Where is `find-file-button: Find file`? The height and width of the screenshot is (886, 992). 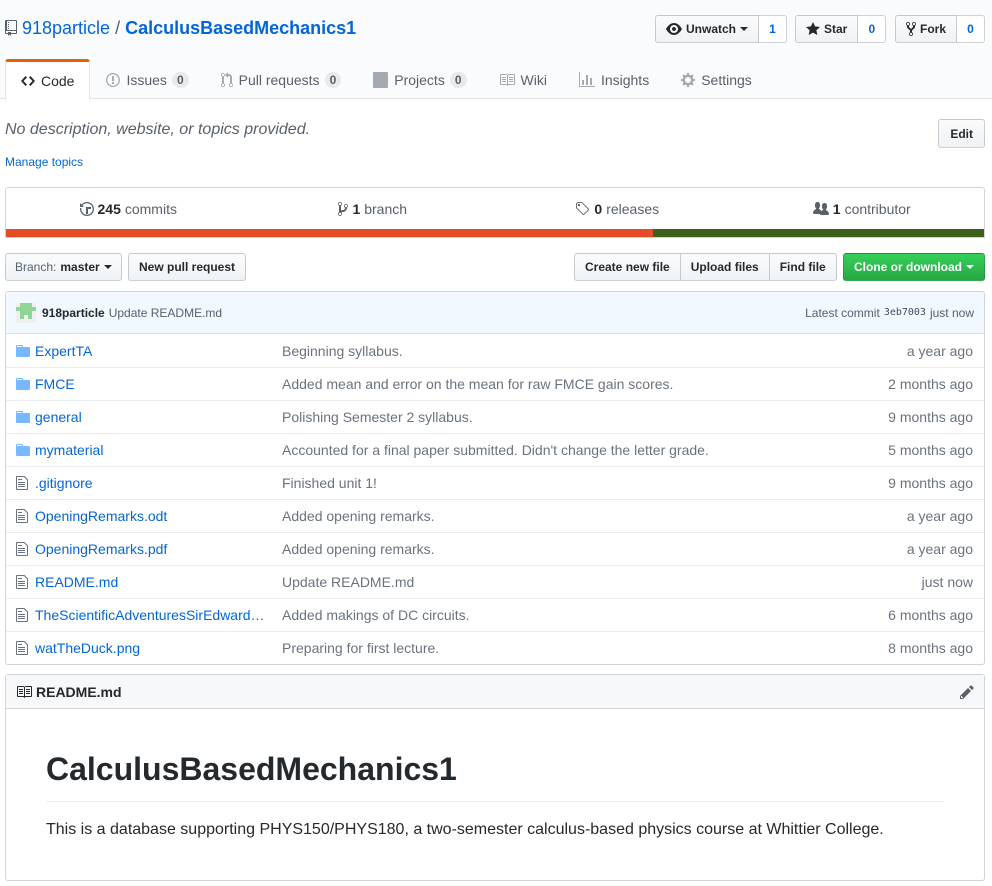 find-file-button: Find file is located at coordinates (802, 267).